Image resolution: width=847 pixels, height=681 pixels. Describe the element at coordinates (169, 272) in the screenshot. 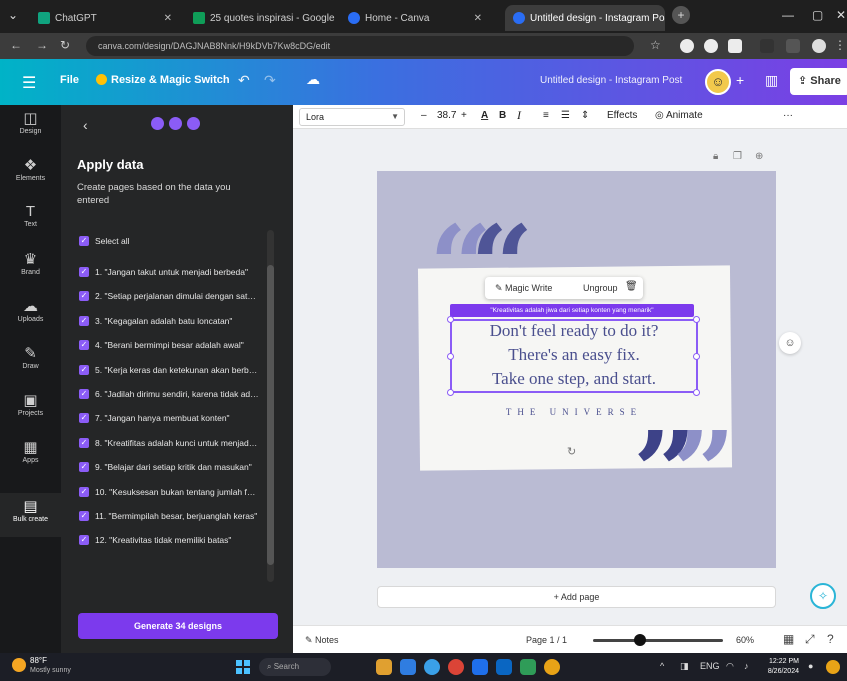

I see `data-row-checkbox: ✓ 1. "Jangan takut untuk menjadi berbeda"` at that location.